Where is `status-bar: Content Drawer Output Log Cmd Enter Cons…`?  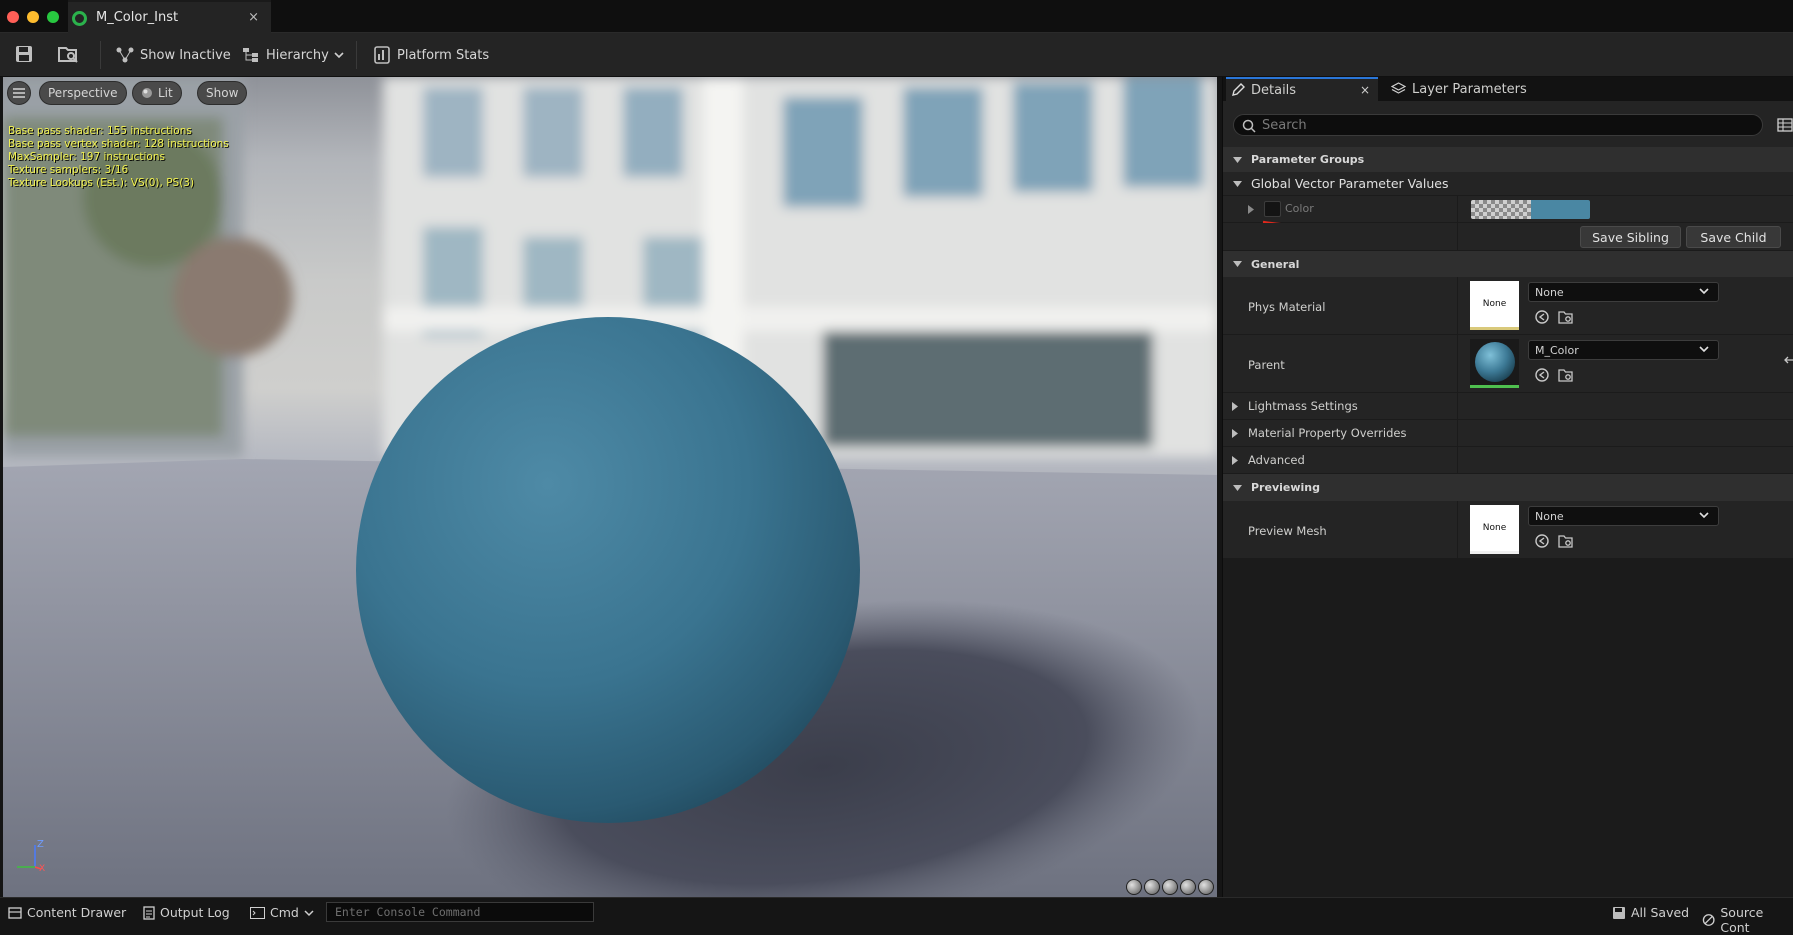
status-bar: Content Drawer Output Log Cmd Enter Cons… is located at coordinates (896, 916).